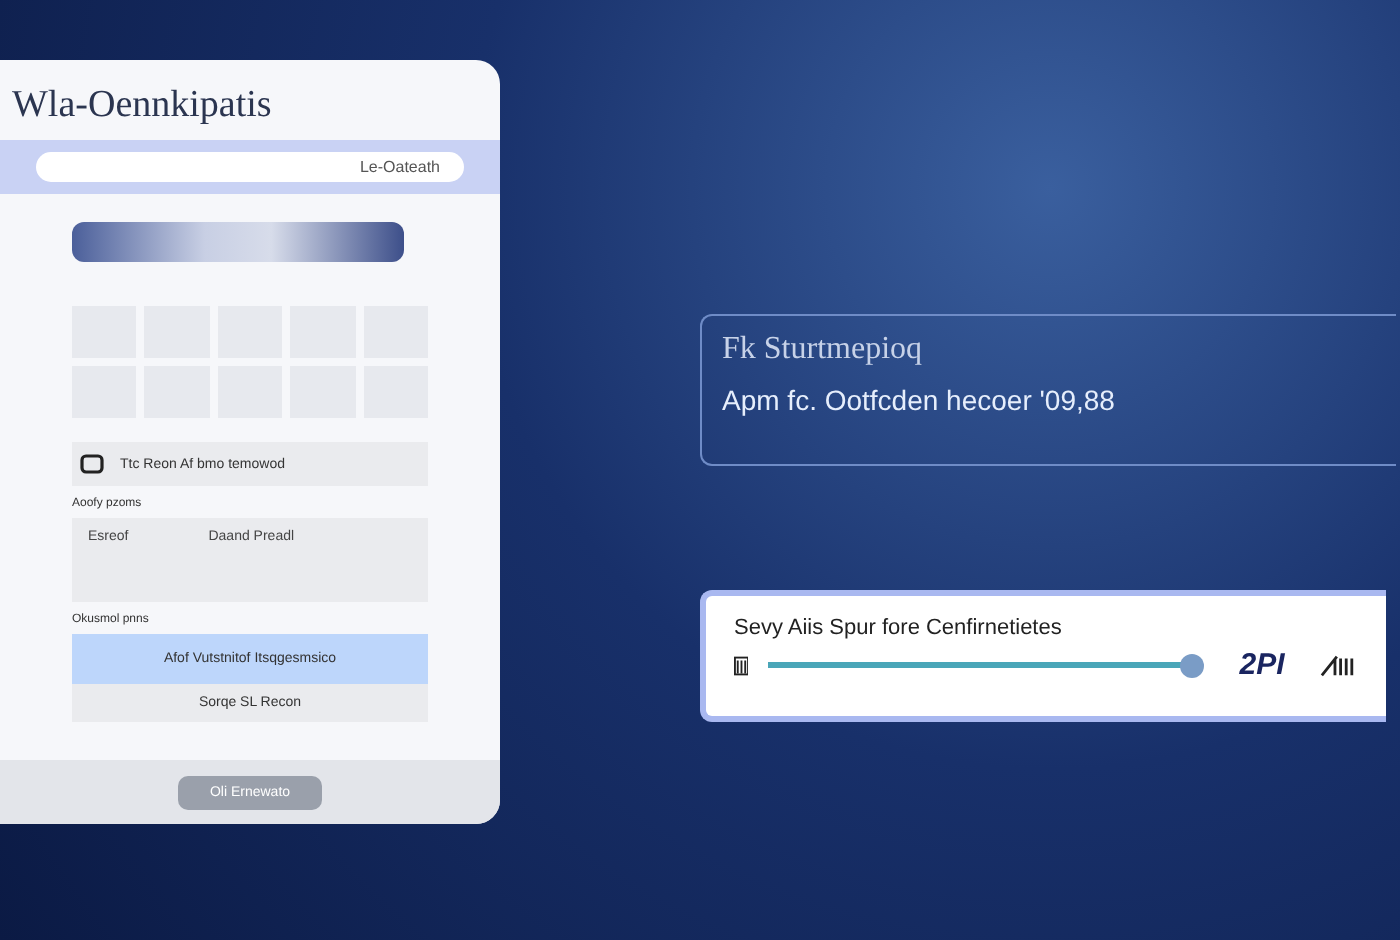 This screenshot has width=1400, height=940. What do you see at coordinates (1192, 665) in the screenshot?
I see `slider-thumb` at bounding box center [1192, 665].